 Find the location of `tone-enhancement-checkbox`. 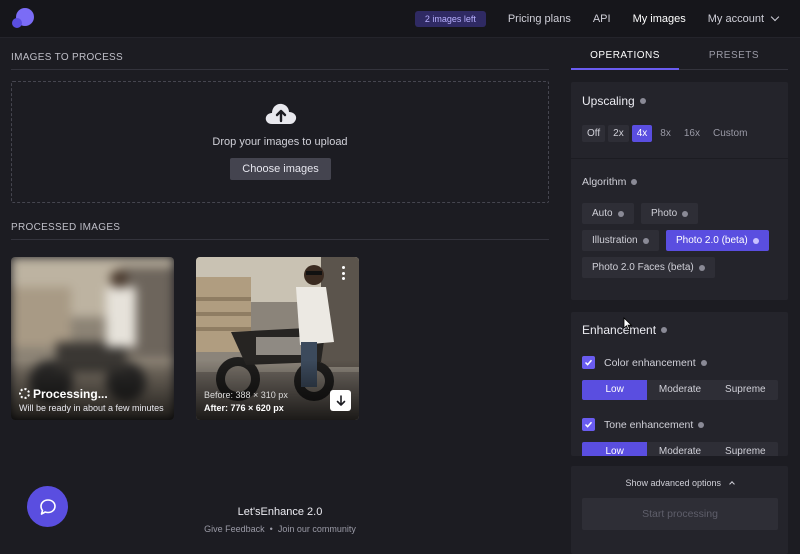

tone-enhancement-checkbox is located at coordinates (588, 424).